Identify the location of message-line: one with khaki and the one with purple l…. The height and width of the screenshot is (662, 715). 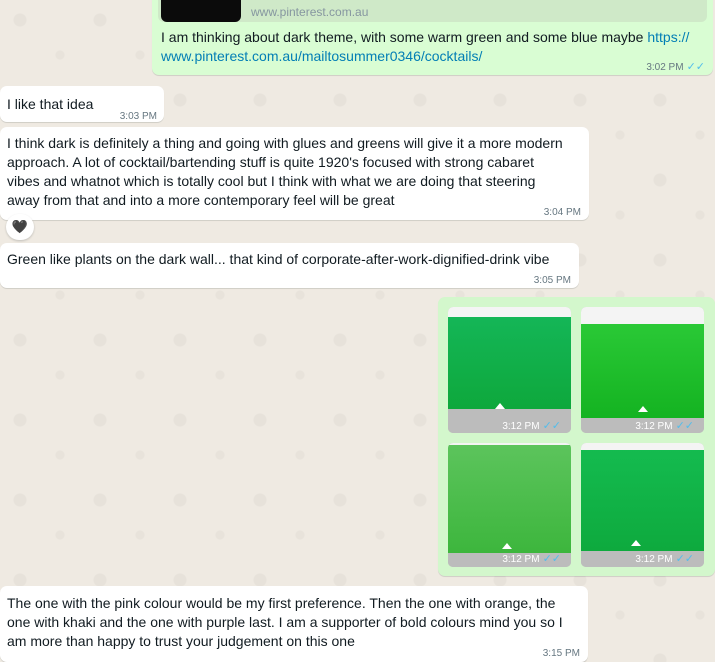
(285, 622).